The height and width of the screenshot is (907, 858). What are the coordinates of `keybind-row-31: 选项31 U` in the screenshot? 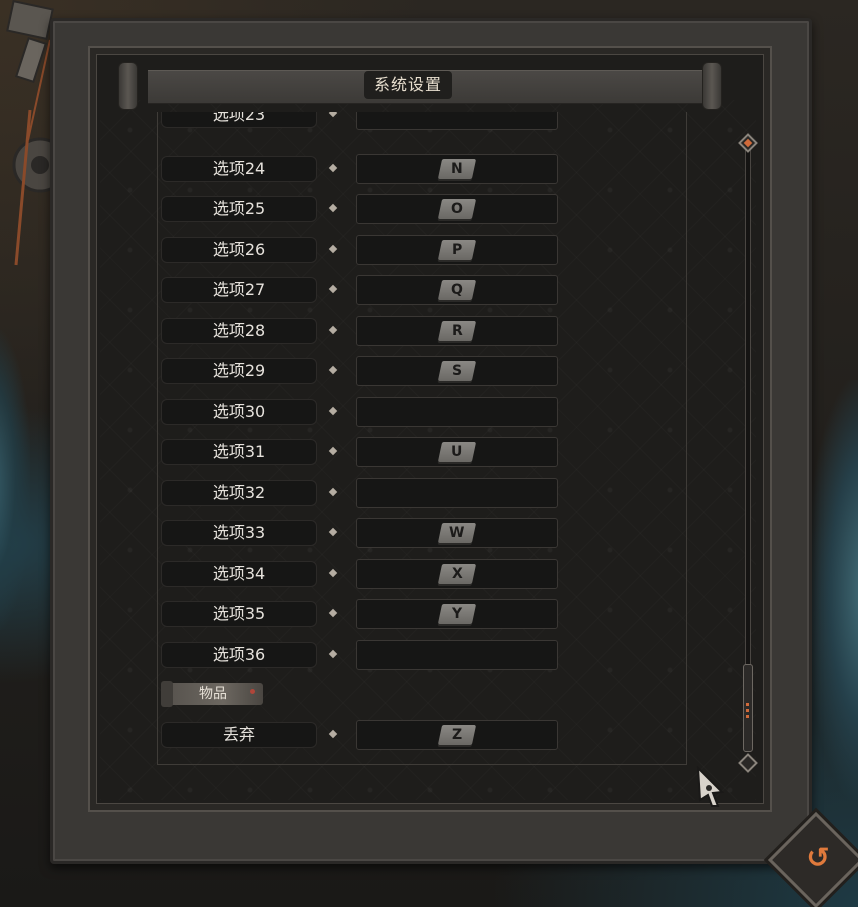 It's located at (421, 457).